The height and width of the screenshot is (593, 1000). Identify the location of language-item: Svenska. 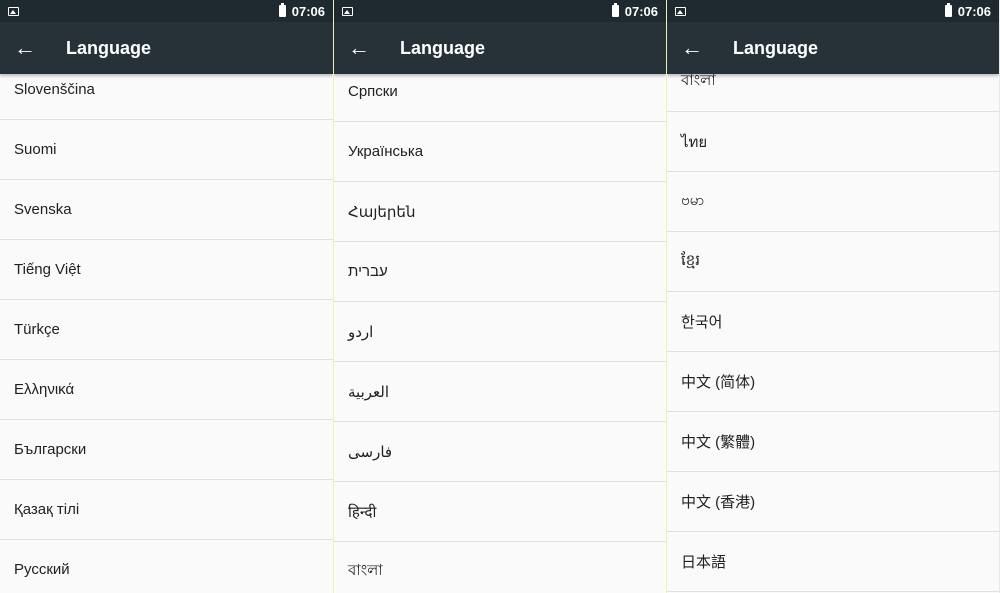
(166, 210).